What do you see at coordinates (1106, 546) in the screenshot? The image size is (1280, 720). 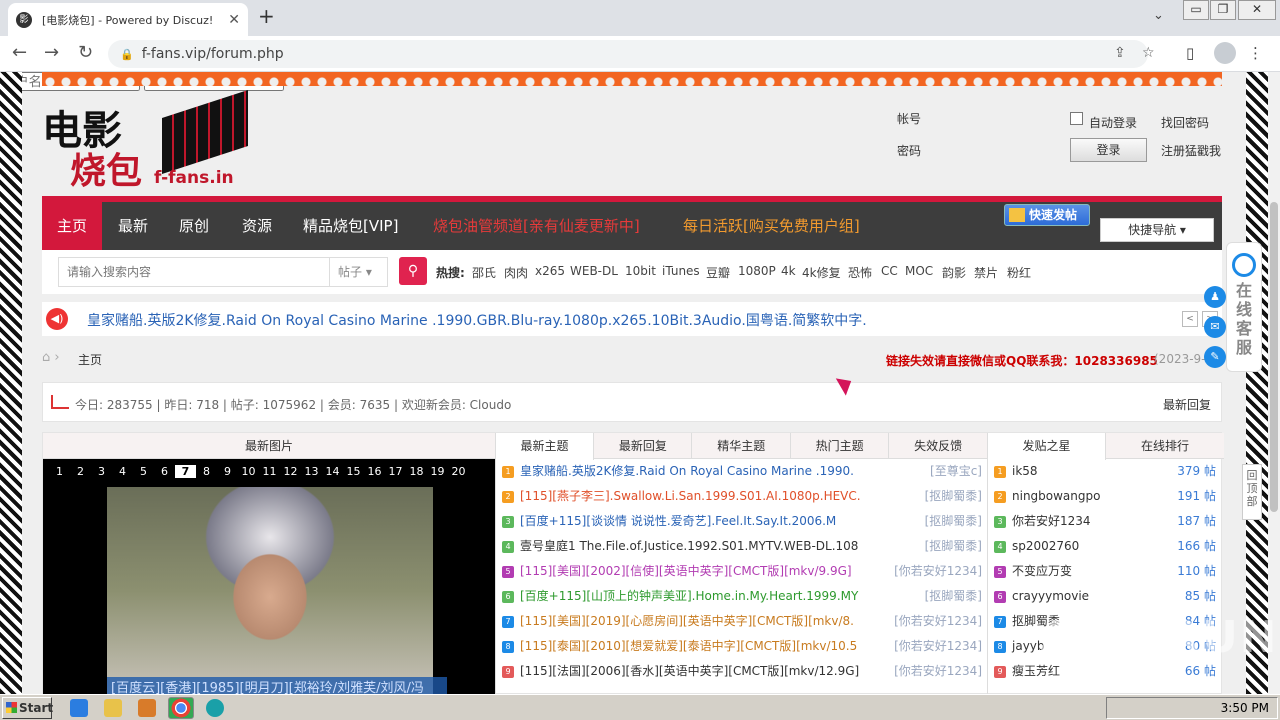 I see `user-row: 4 sp2002760 166 帖` at bounding box center [1106, 546].